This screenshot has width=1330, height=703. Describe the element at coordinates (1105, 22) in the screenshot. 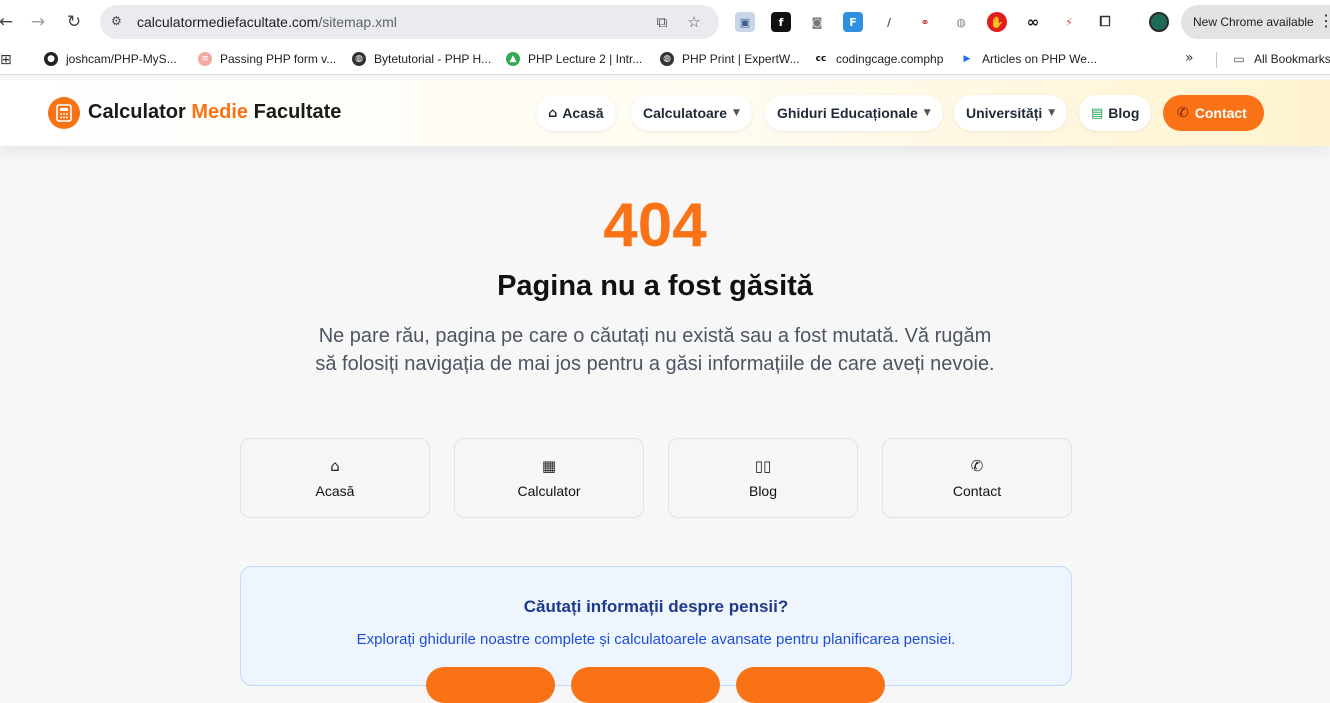

I see `puzzle-icon: ⧠` at that location.